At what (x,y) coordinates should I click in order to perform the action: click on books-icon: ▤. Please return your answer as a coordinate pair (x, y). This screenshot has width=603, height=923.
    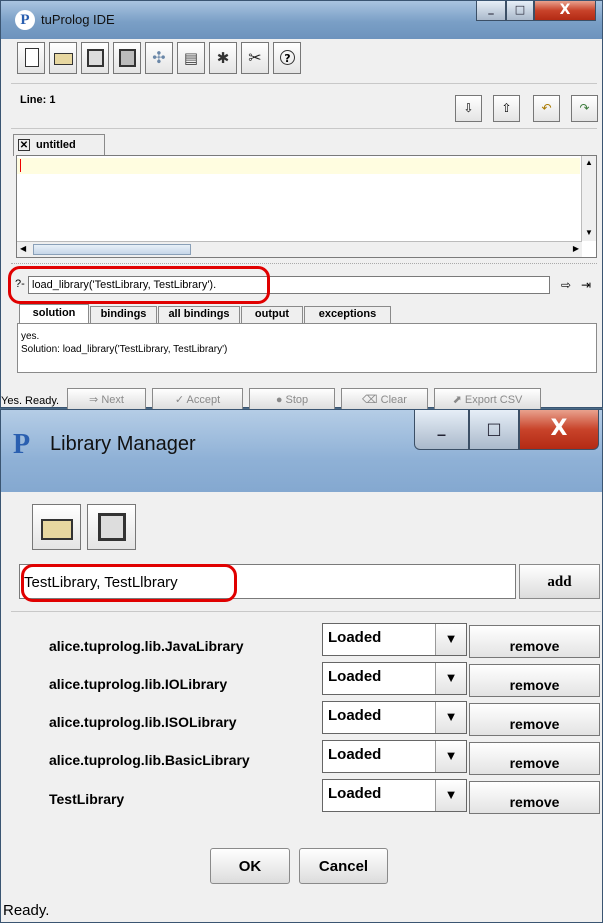
    Looking at the image, I should click on (191, 58).